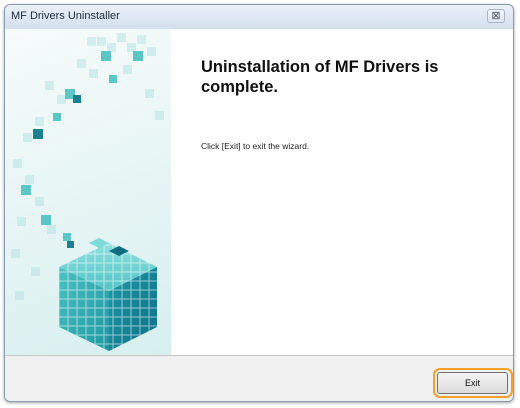  I want to click on close-button: ⊠, so click(496, 16).